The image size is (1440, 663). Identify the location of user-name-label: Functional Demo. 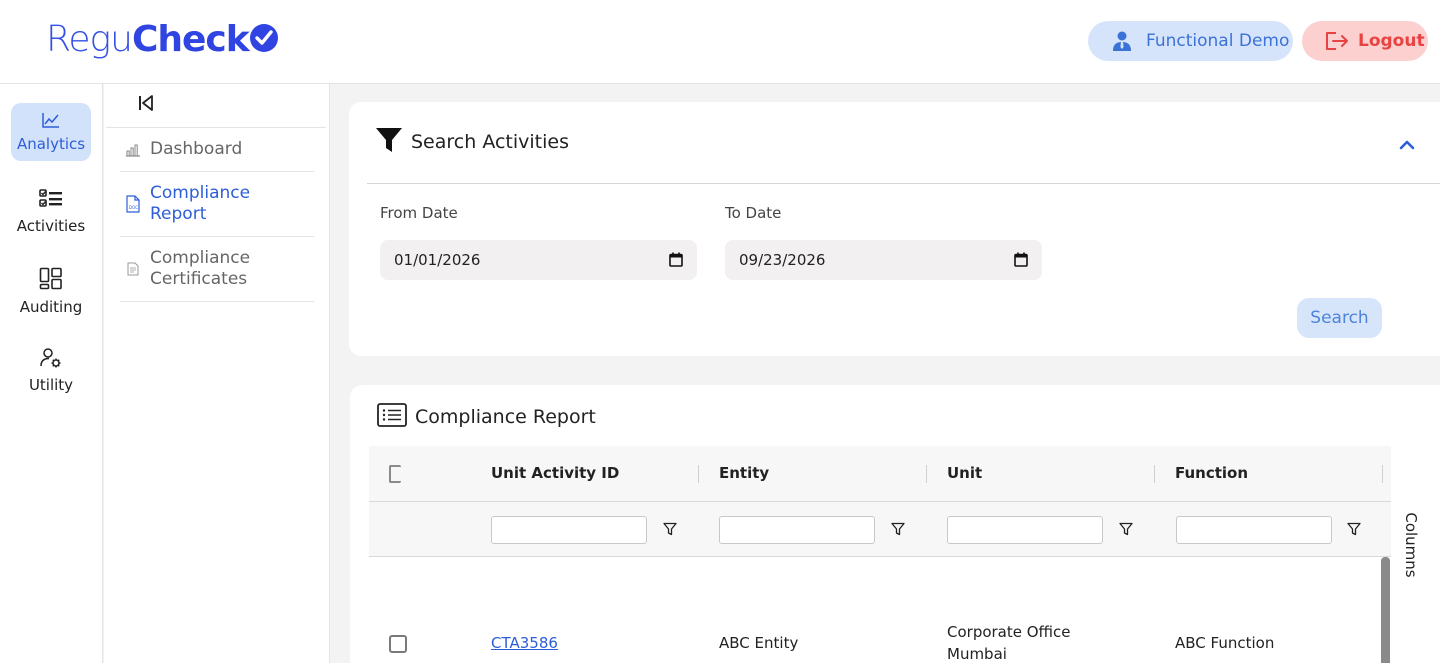
(1218, 41).